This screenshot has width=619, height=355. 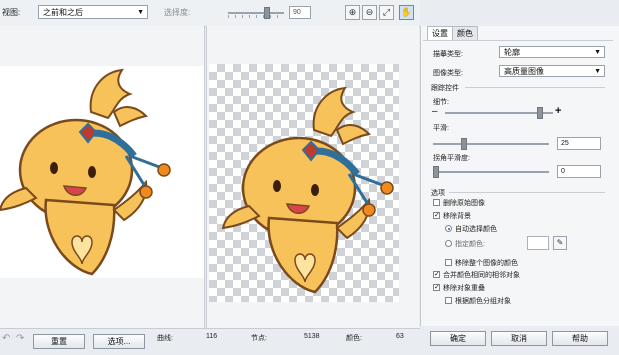 I want to click on group-by-color-checkbox, so click(x=448, y=300).